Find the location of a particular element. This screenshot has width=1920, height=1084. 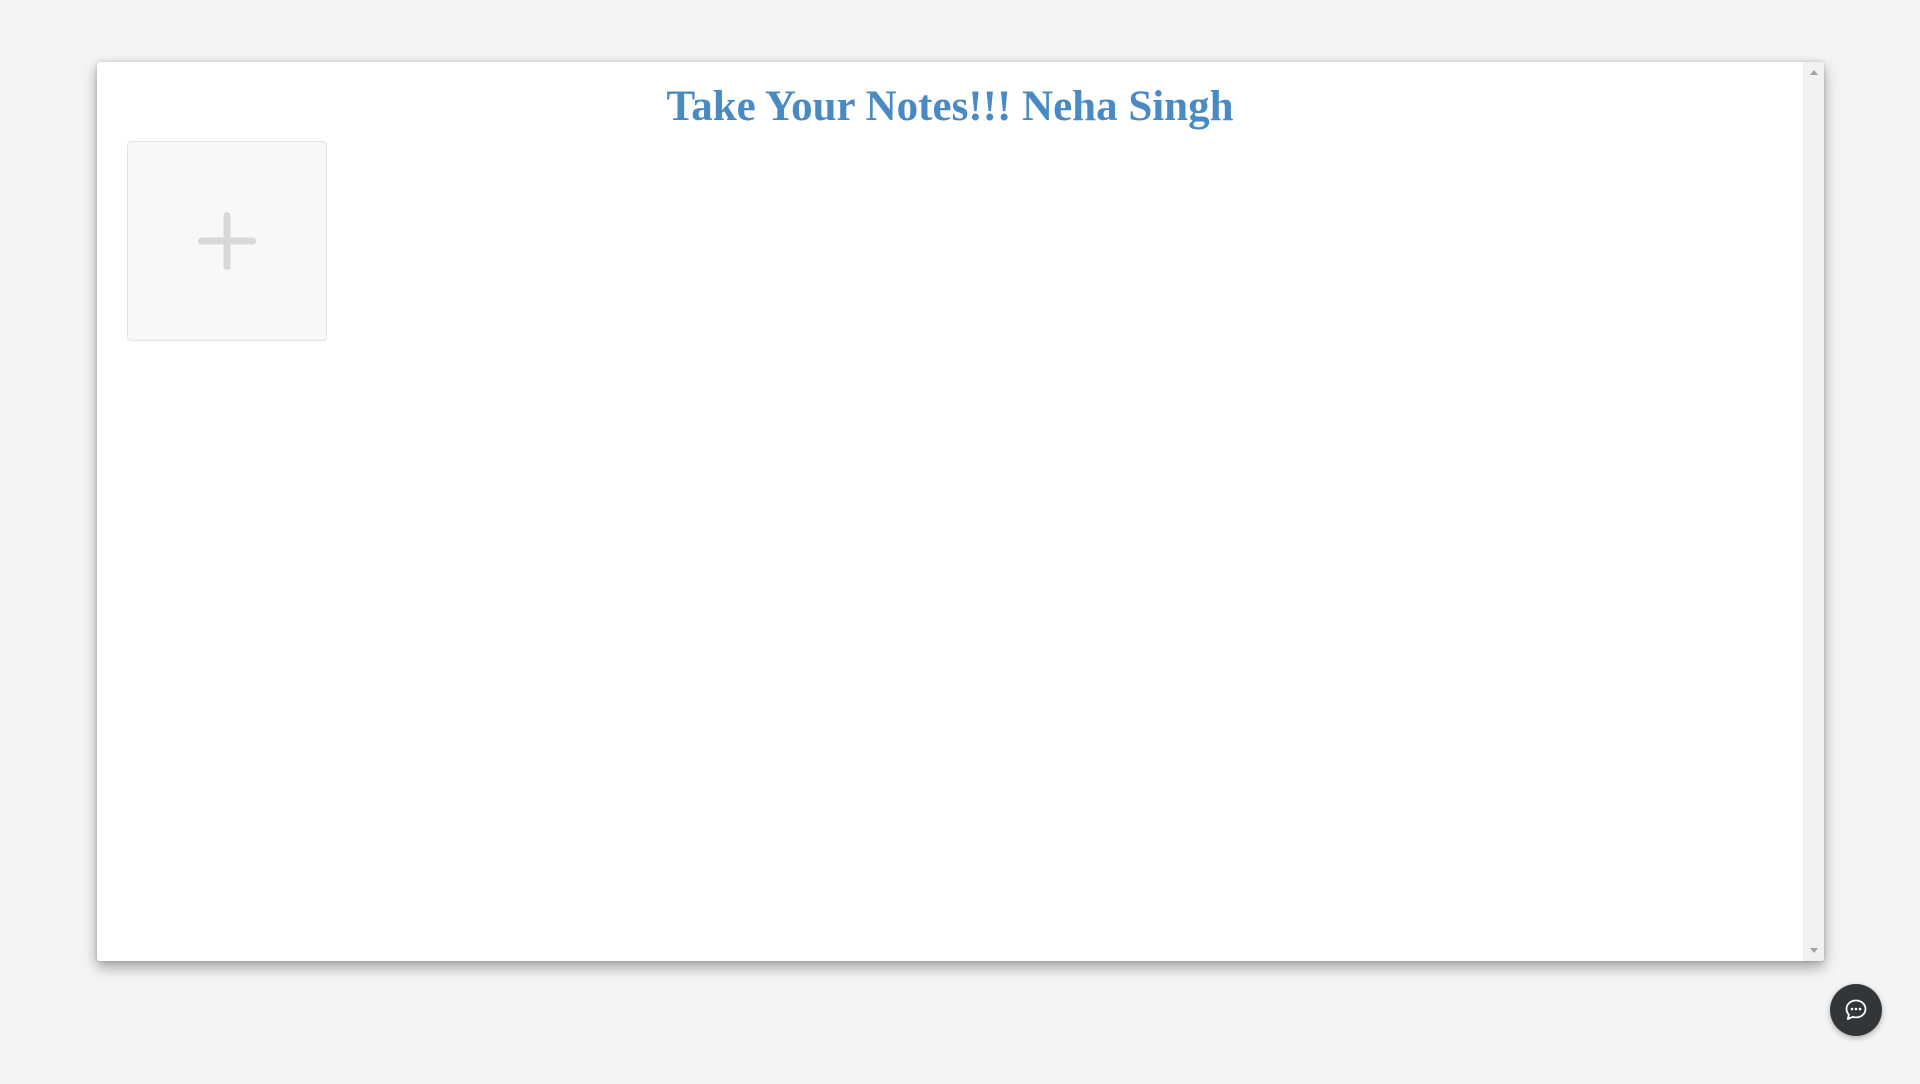

arrow-down-icon is located at coordinates (1813, 950).